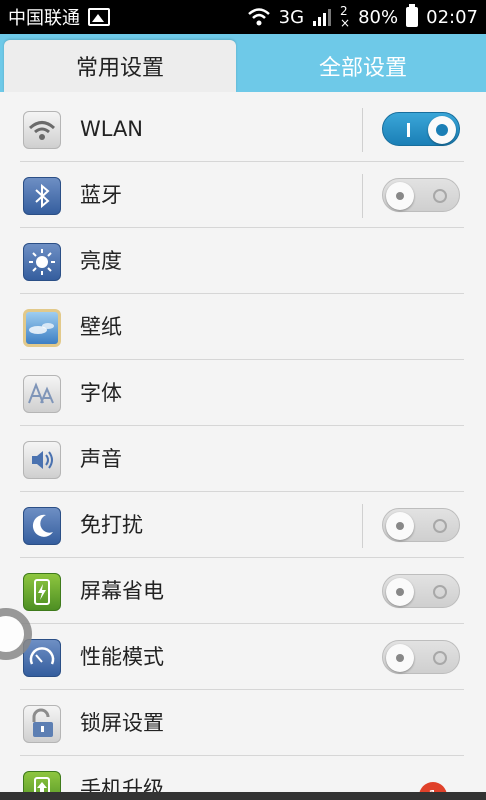 This screenshot has height=800, width=486. I want to click on cell-signal-icon, so click(322, 17).